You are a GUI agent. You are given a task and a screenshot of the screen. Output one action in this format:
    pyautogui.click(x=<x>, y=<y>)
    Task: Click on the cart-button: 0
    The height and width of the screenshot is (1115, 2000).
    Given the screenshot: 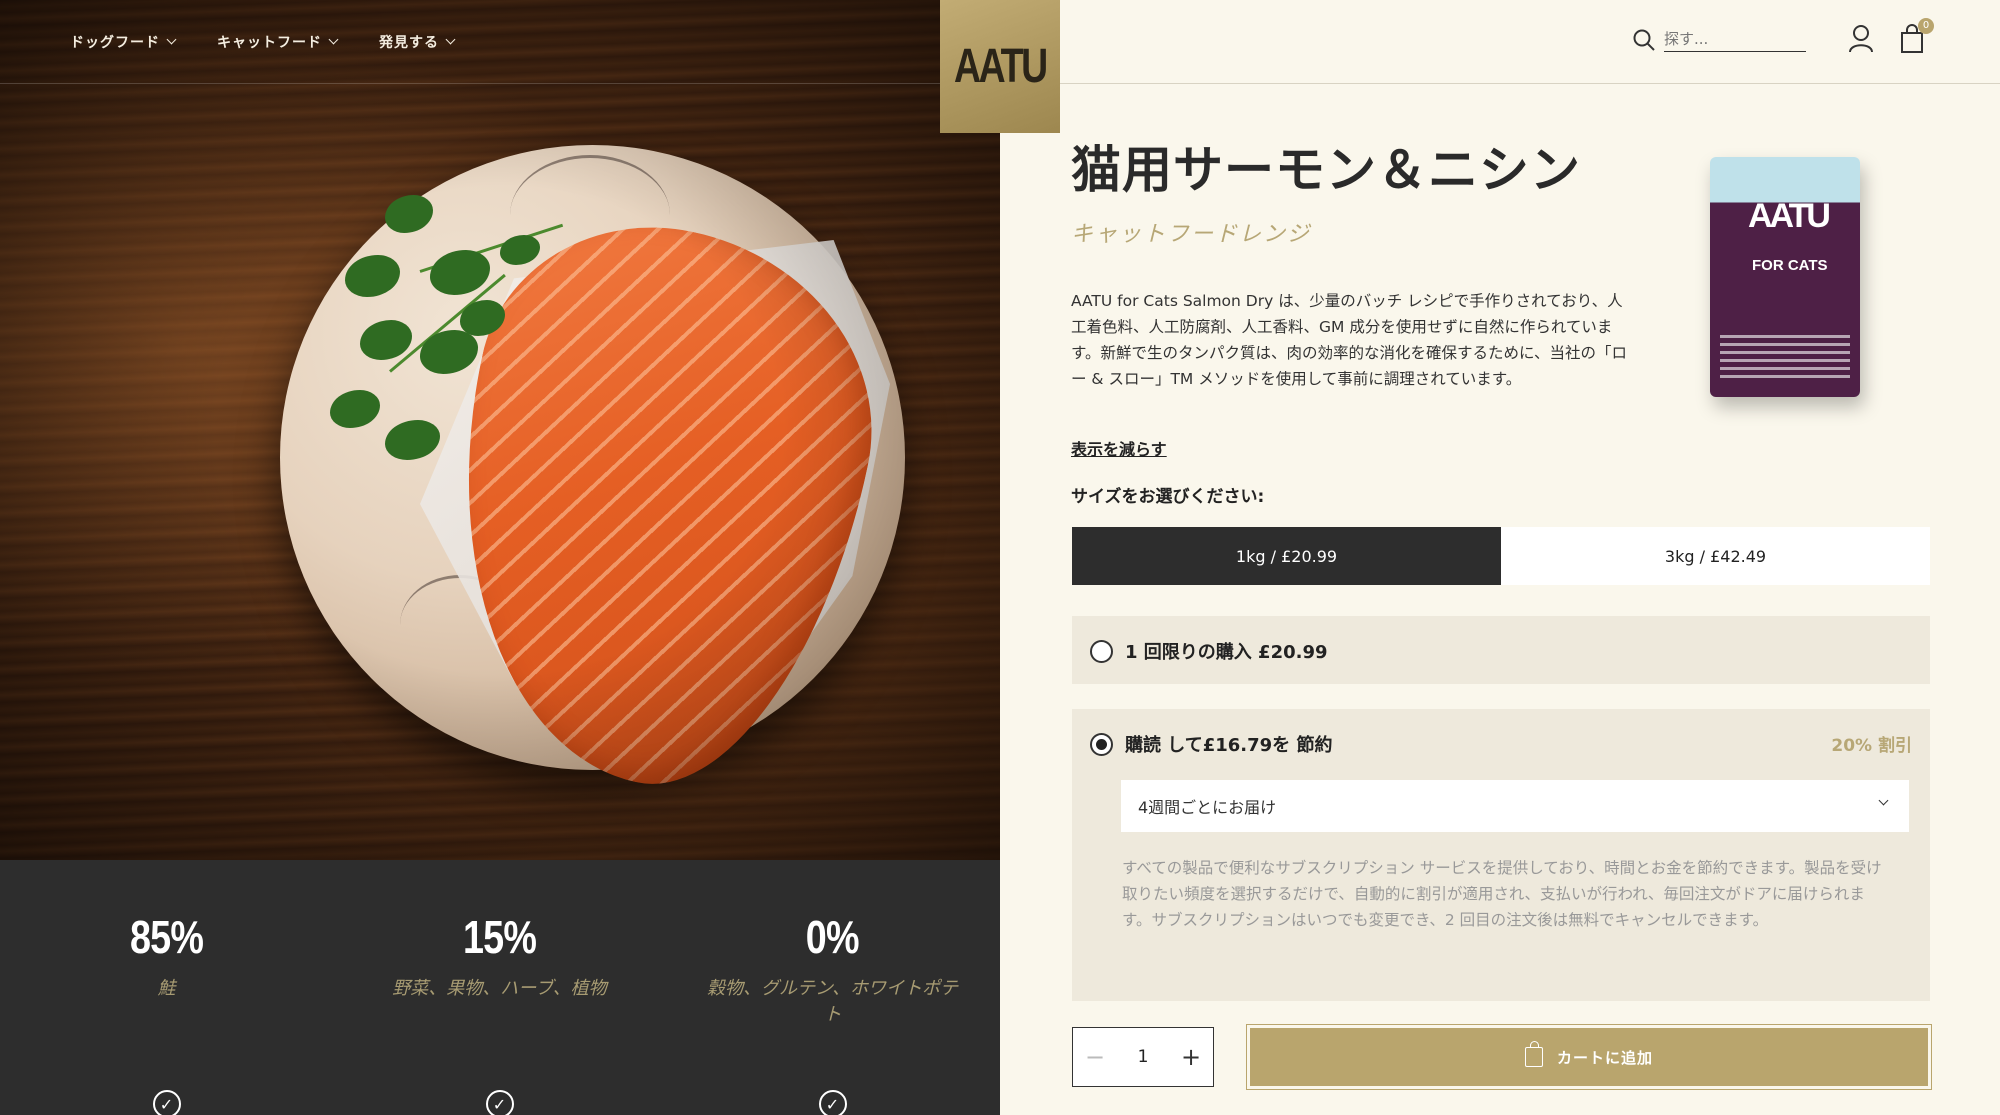 What is the action you would take?
    pyautogui.click(x=1917, y=38)
    